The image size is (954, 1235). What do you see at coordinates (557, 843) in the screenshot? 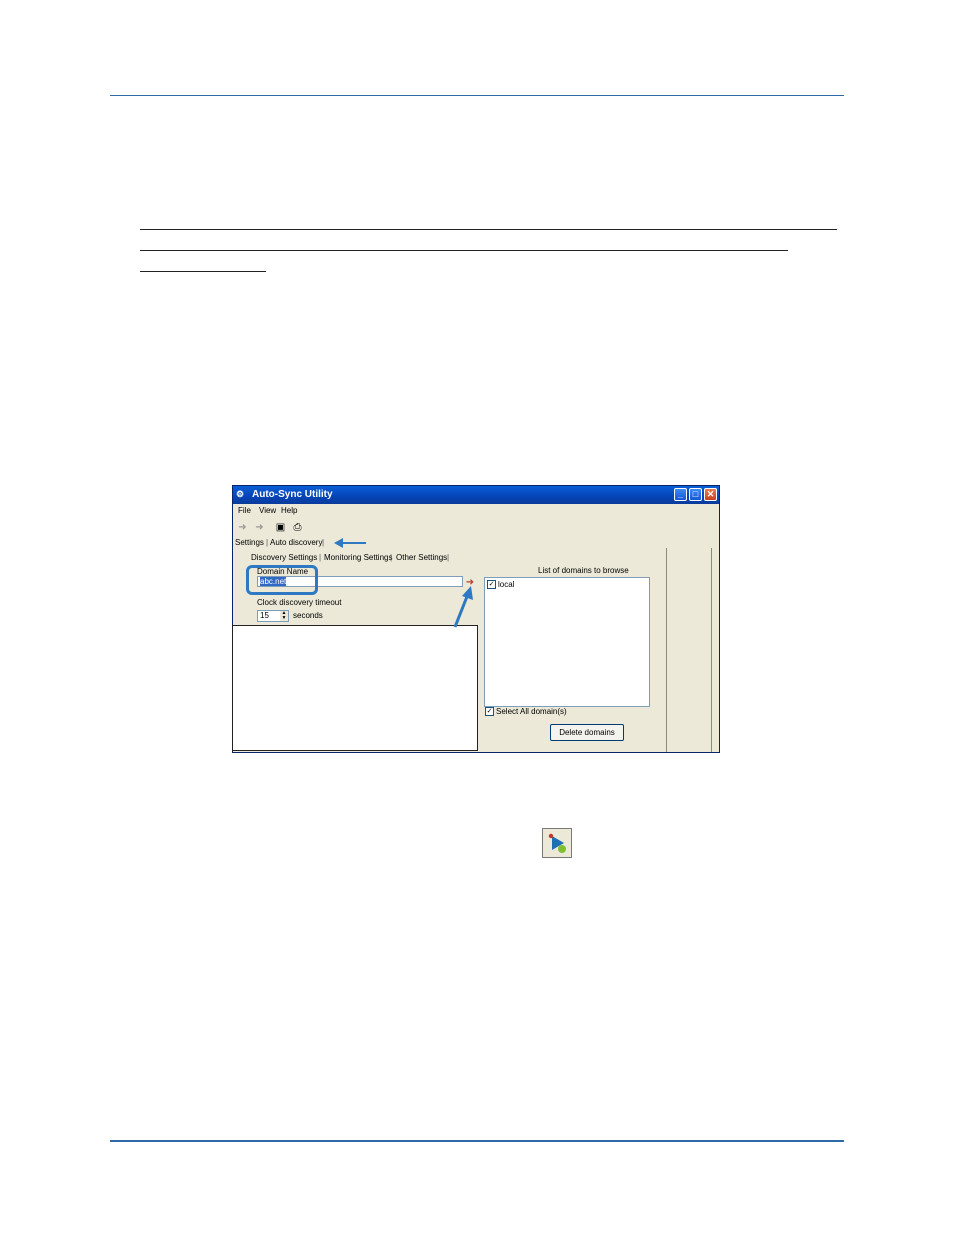
I see `auto-discovery-play-icon` at bounding box center [557, 843].